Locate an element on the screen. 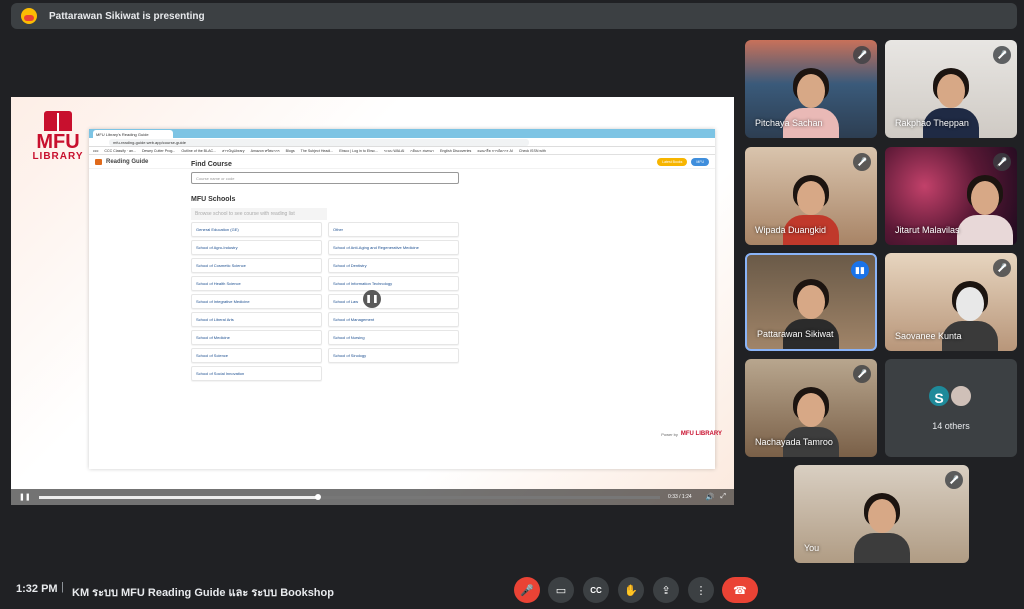 The height and width of the screenshot is (609, 1024). bookmark: Check ISSN with is located at coordinates (532, 150).